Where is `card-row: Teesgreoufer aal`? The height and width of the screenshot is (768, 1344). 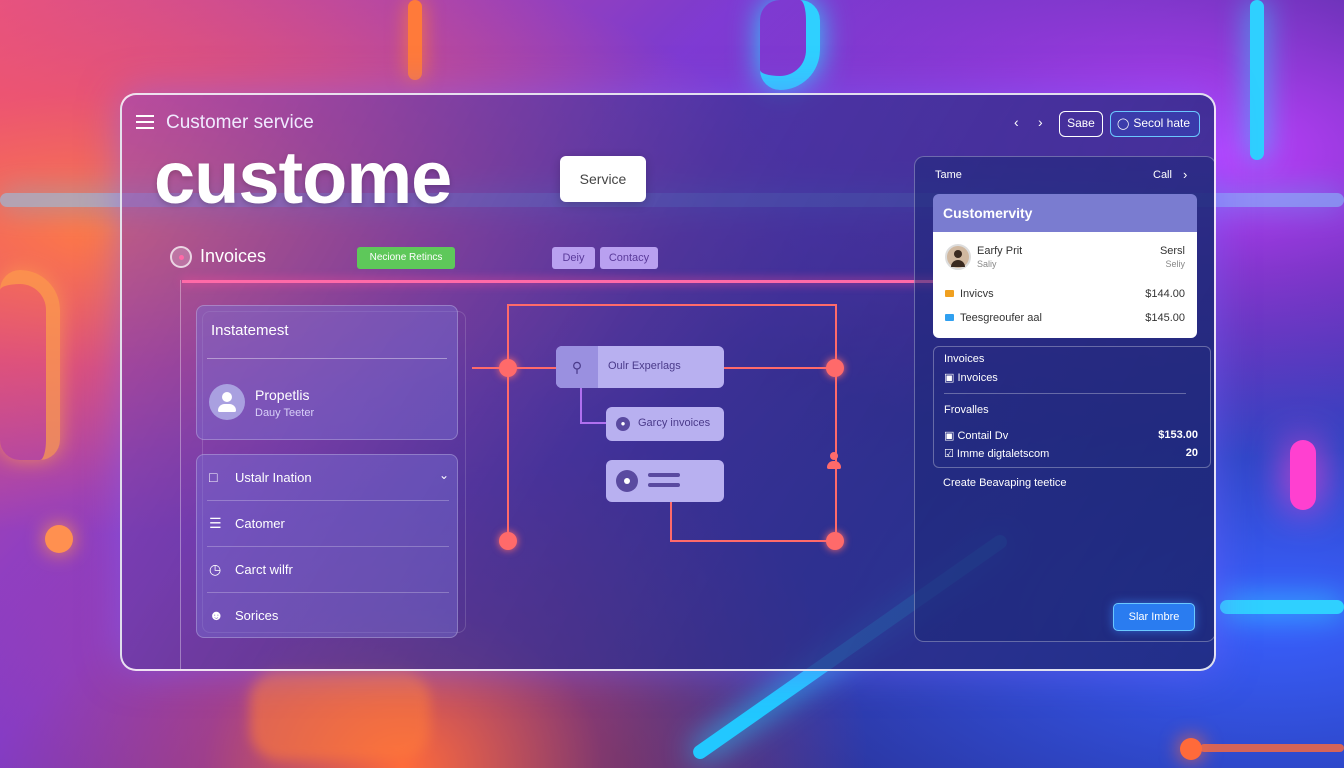 card-row: Teesgreoufer aal is located at coordinates (993, 318).